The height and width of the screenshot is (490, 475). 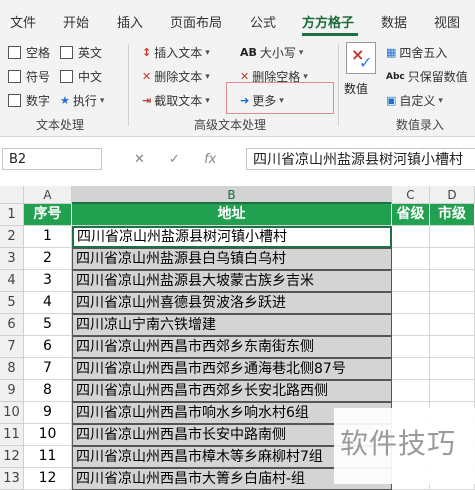 I want to click on checkbox-label: 空格, so click(x=38, y=53).